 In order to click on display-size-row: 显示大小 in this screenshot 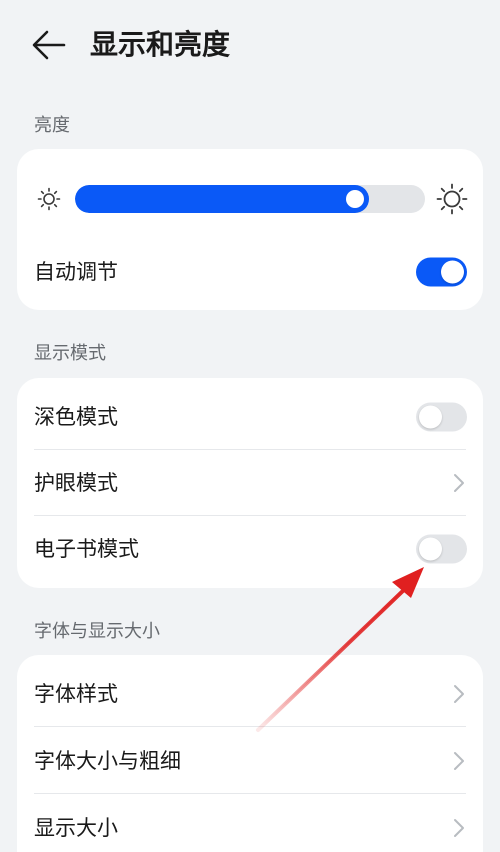, I will do `click(250, 823)`.